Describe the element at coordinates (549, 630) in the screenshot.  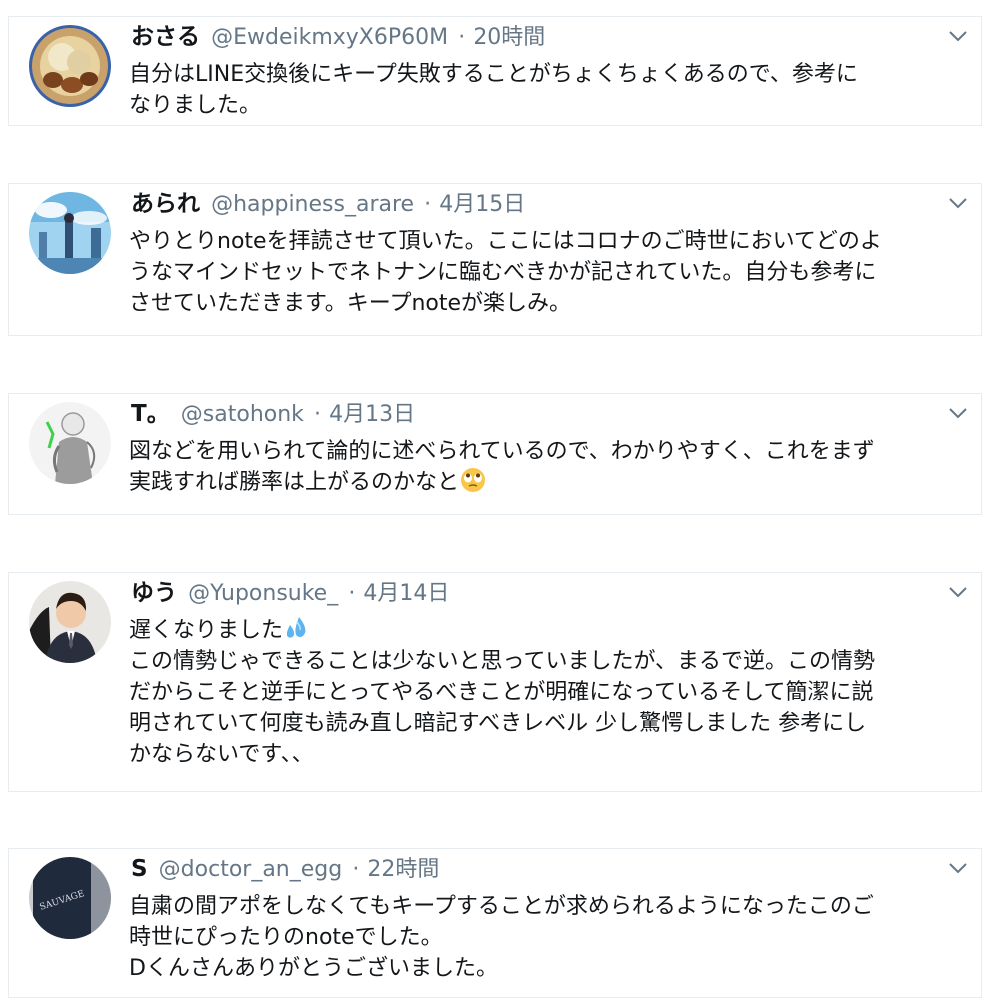
I see `tweet-text-line-with-emoji: 遅くなりました` at that location.